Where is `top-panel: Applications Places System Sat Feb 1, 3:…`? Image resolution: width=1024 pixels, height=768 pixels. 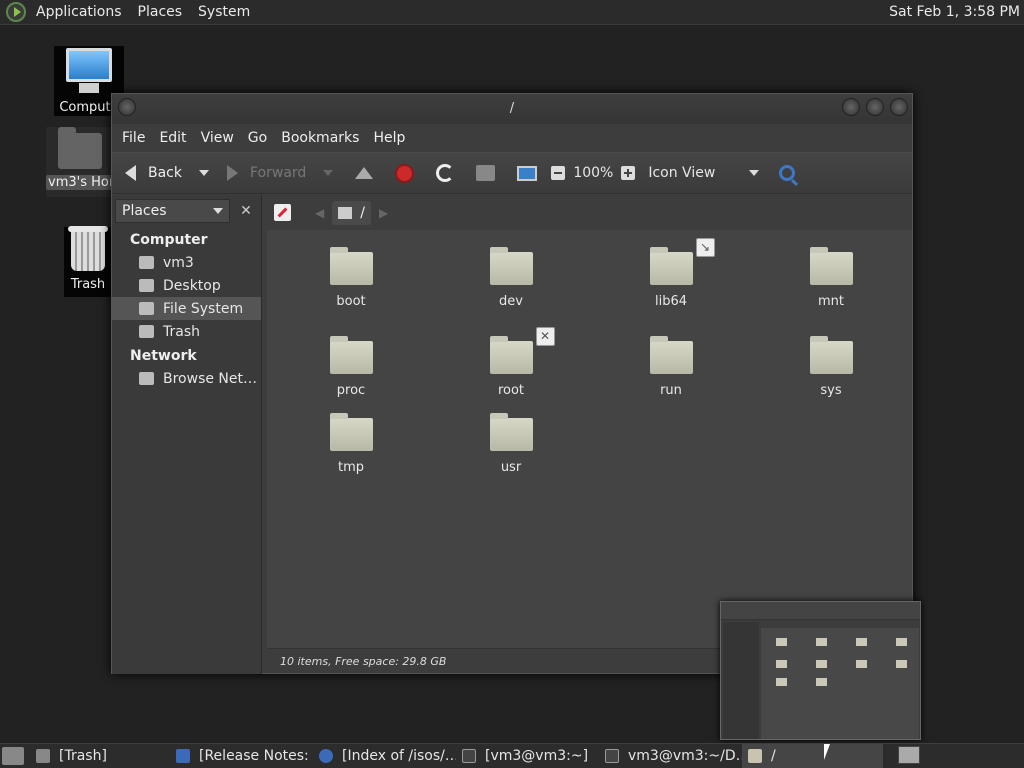
top-panel: Applications Places System Sat Feb 1, 3:… is located at coordinates (512, 12).